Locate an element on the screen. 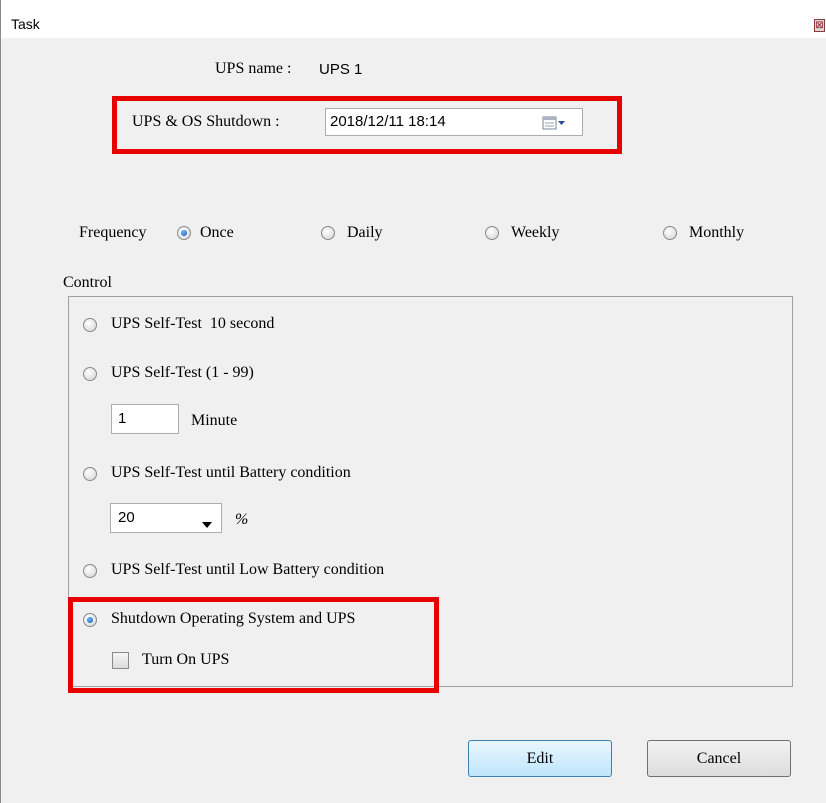 The height and width of the screenshot is (803, 826). frequency-weekly-label: Weekly is located at coordinates (535, 233).